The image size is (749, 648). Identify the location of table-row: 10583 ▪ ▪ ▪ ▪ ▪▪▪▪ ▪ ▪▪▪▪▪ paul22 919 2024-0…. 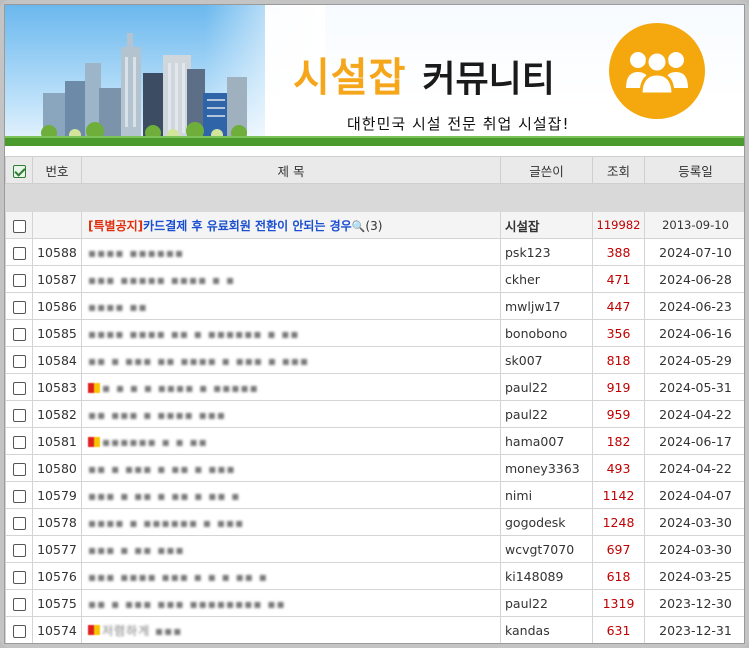
(374, 387).